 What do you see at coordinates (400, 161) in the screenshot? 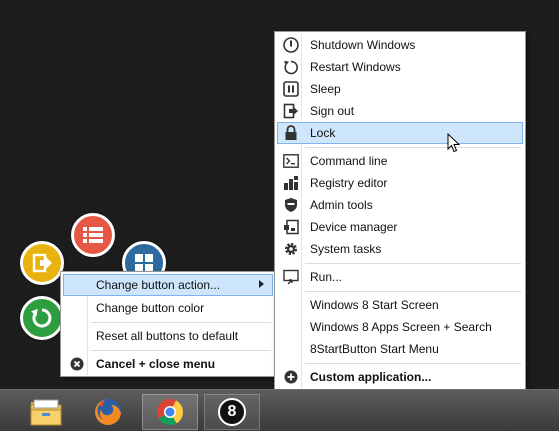
I see `menu-item-command-line: Command line` at bounding box center [400, 161].